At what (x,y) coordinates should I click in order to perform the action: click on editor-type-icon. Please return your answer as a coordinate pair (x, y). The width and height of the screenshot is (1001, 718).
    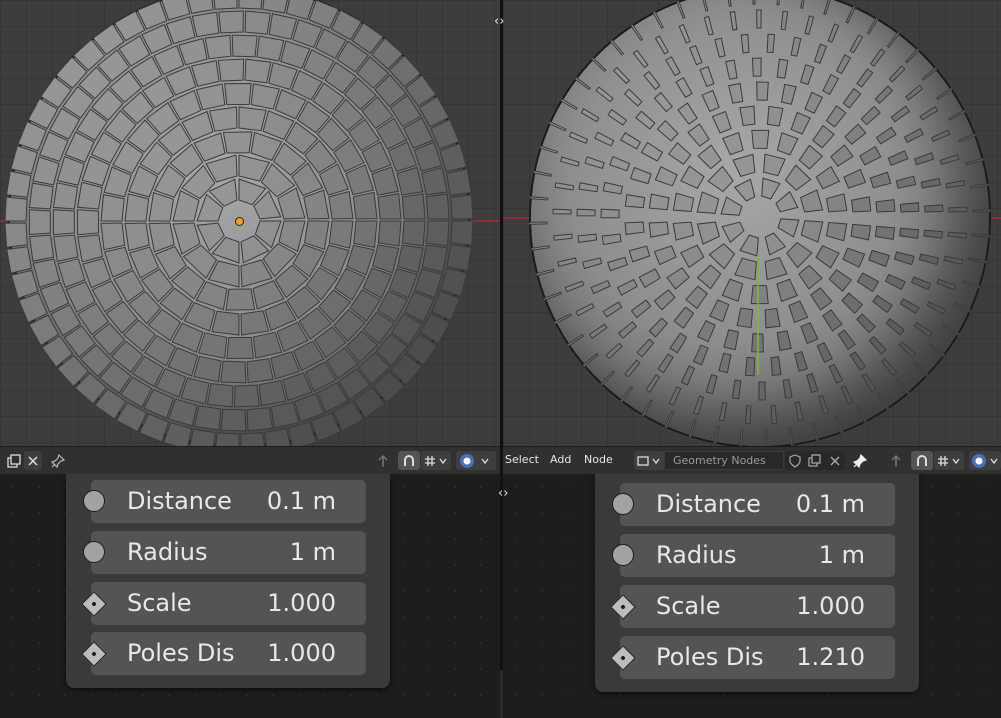
    Looking at the image, I should click on (649, 460).